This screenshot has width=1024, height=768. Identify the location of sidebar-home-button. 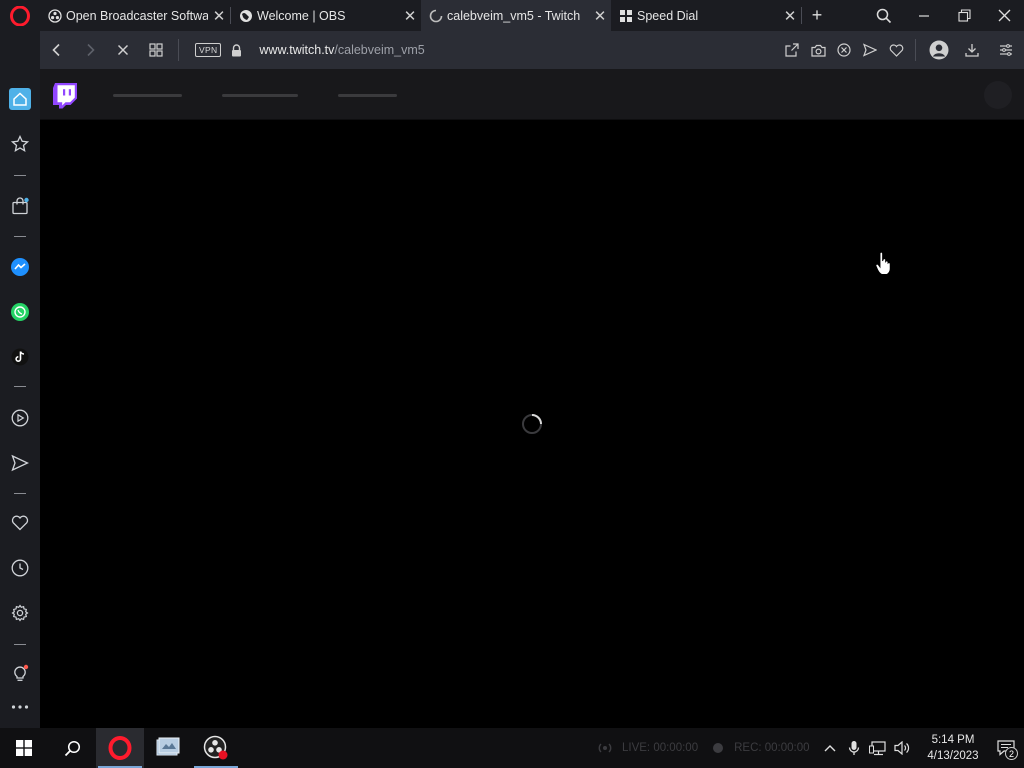
(20, 99).